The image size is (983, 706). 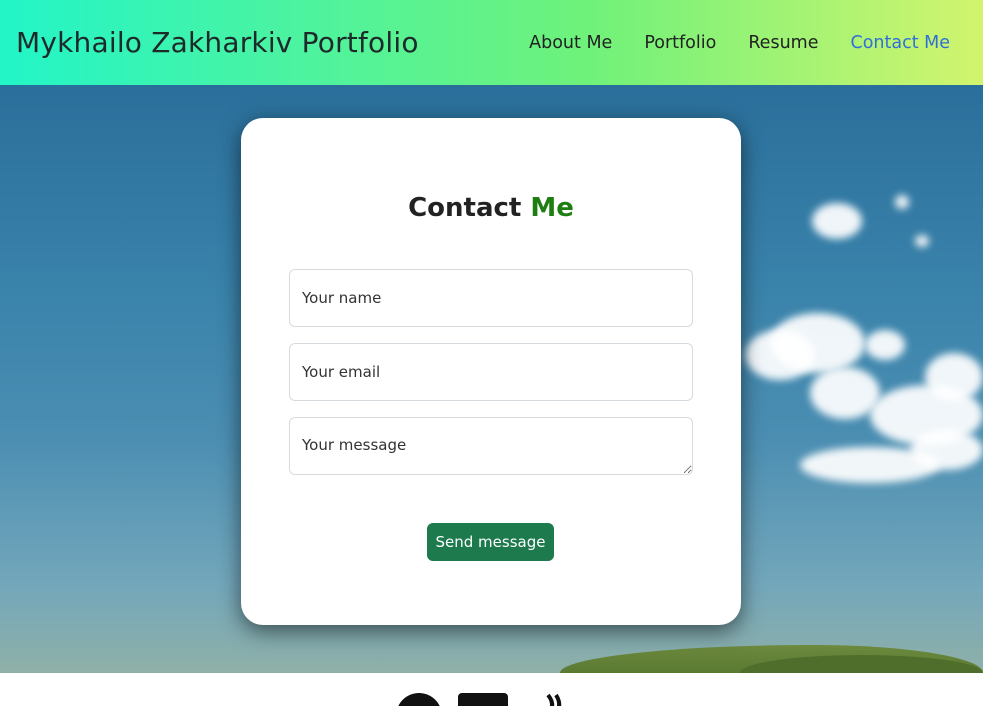 What do you see at coordinates (552, 208) in the screenshot?
I see `contact-title-accent: Me` at bounding box center [552, 208].